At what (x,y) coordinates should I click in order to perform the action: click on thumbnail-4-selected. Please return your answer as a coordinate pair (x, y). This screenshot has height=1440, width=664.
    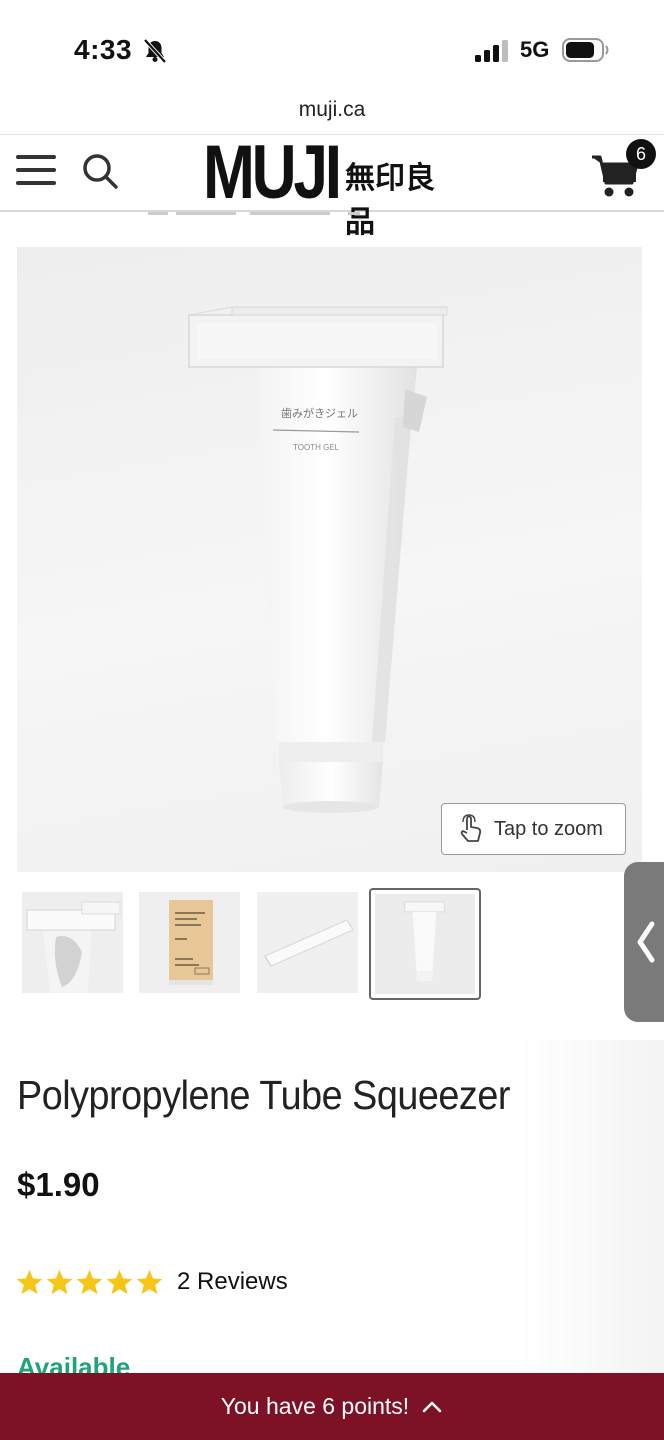
    Looking at the image, I should click on (425, 944).